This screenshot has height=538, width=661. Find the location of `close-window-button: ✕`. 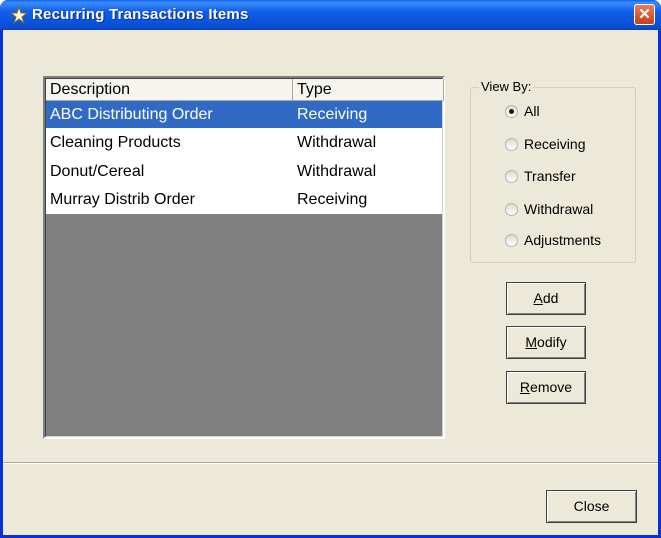

close-window-button: ✕ is located at coordinates (644, 14).